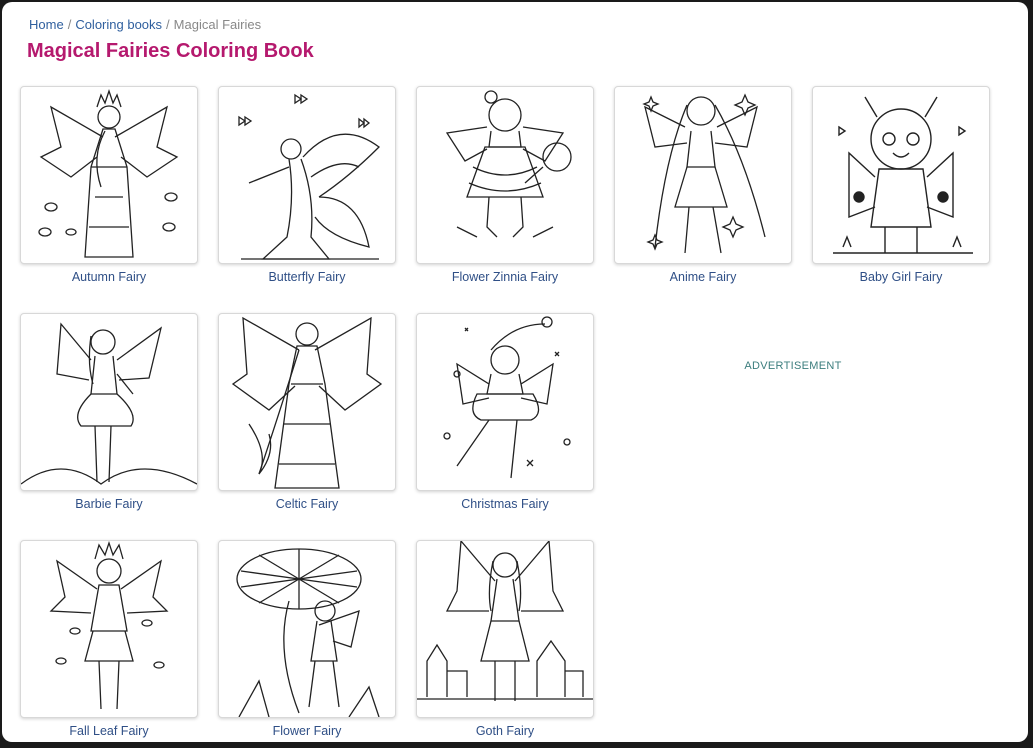 This screenshot has height=748, width=1033. I want to click on advertisement-label: ADVERTISEMENT, so click(793, 366).